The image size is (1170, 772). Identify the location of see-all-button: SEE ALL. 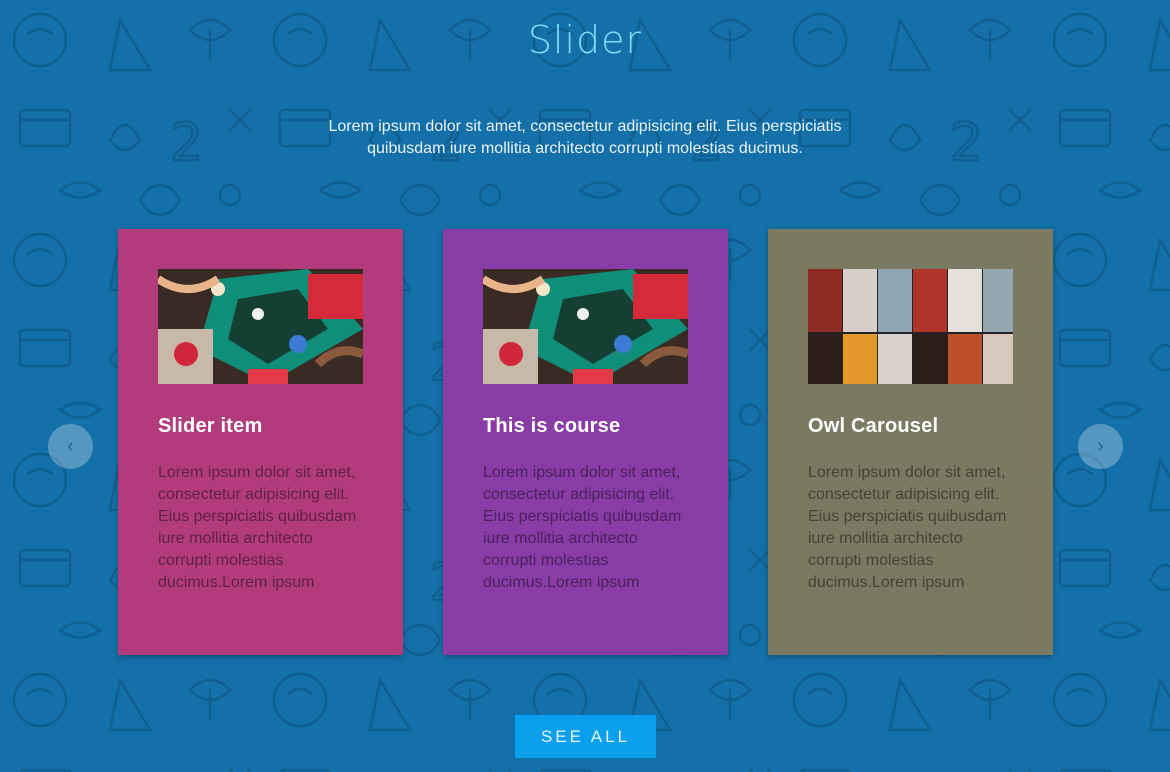
(585, 736).